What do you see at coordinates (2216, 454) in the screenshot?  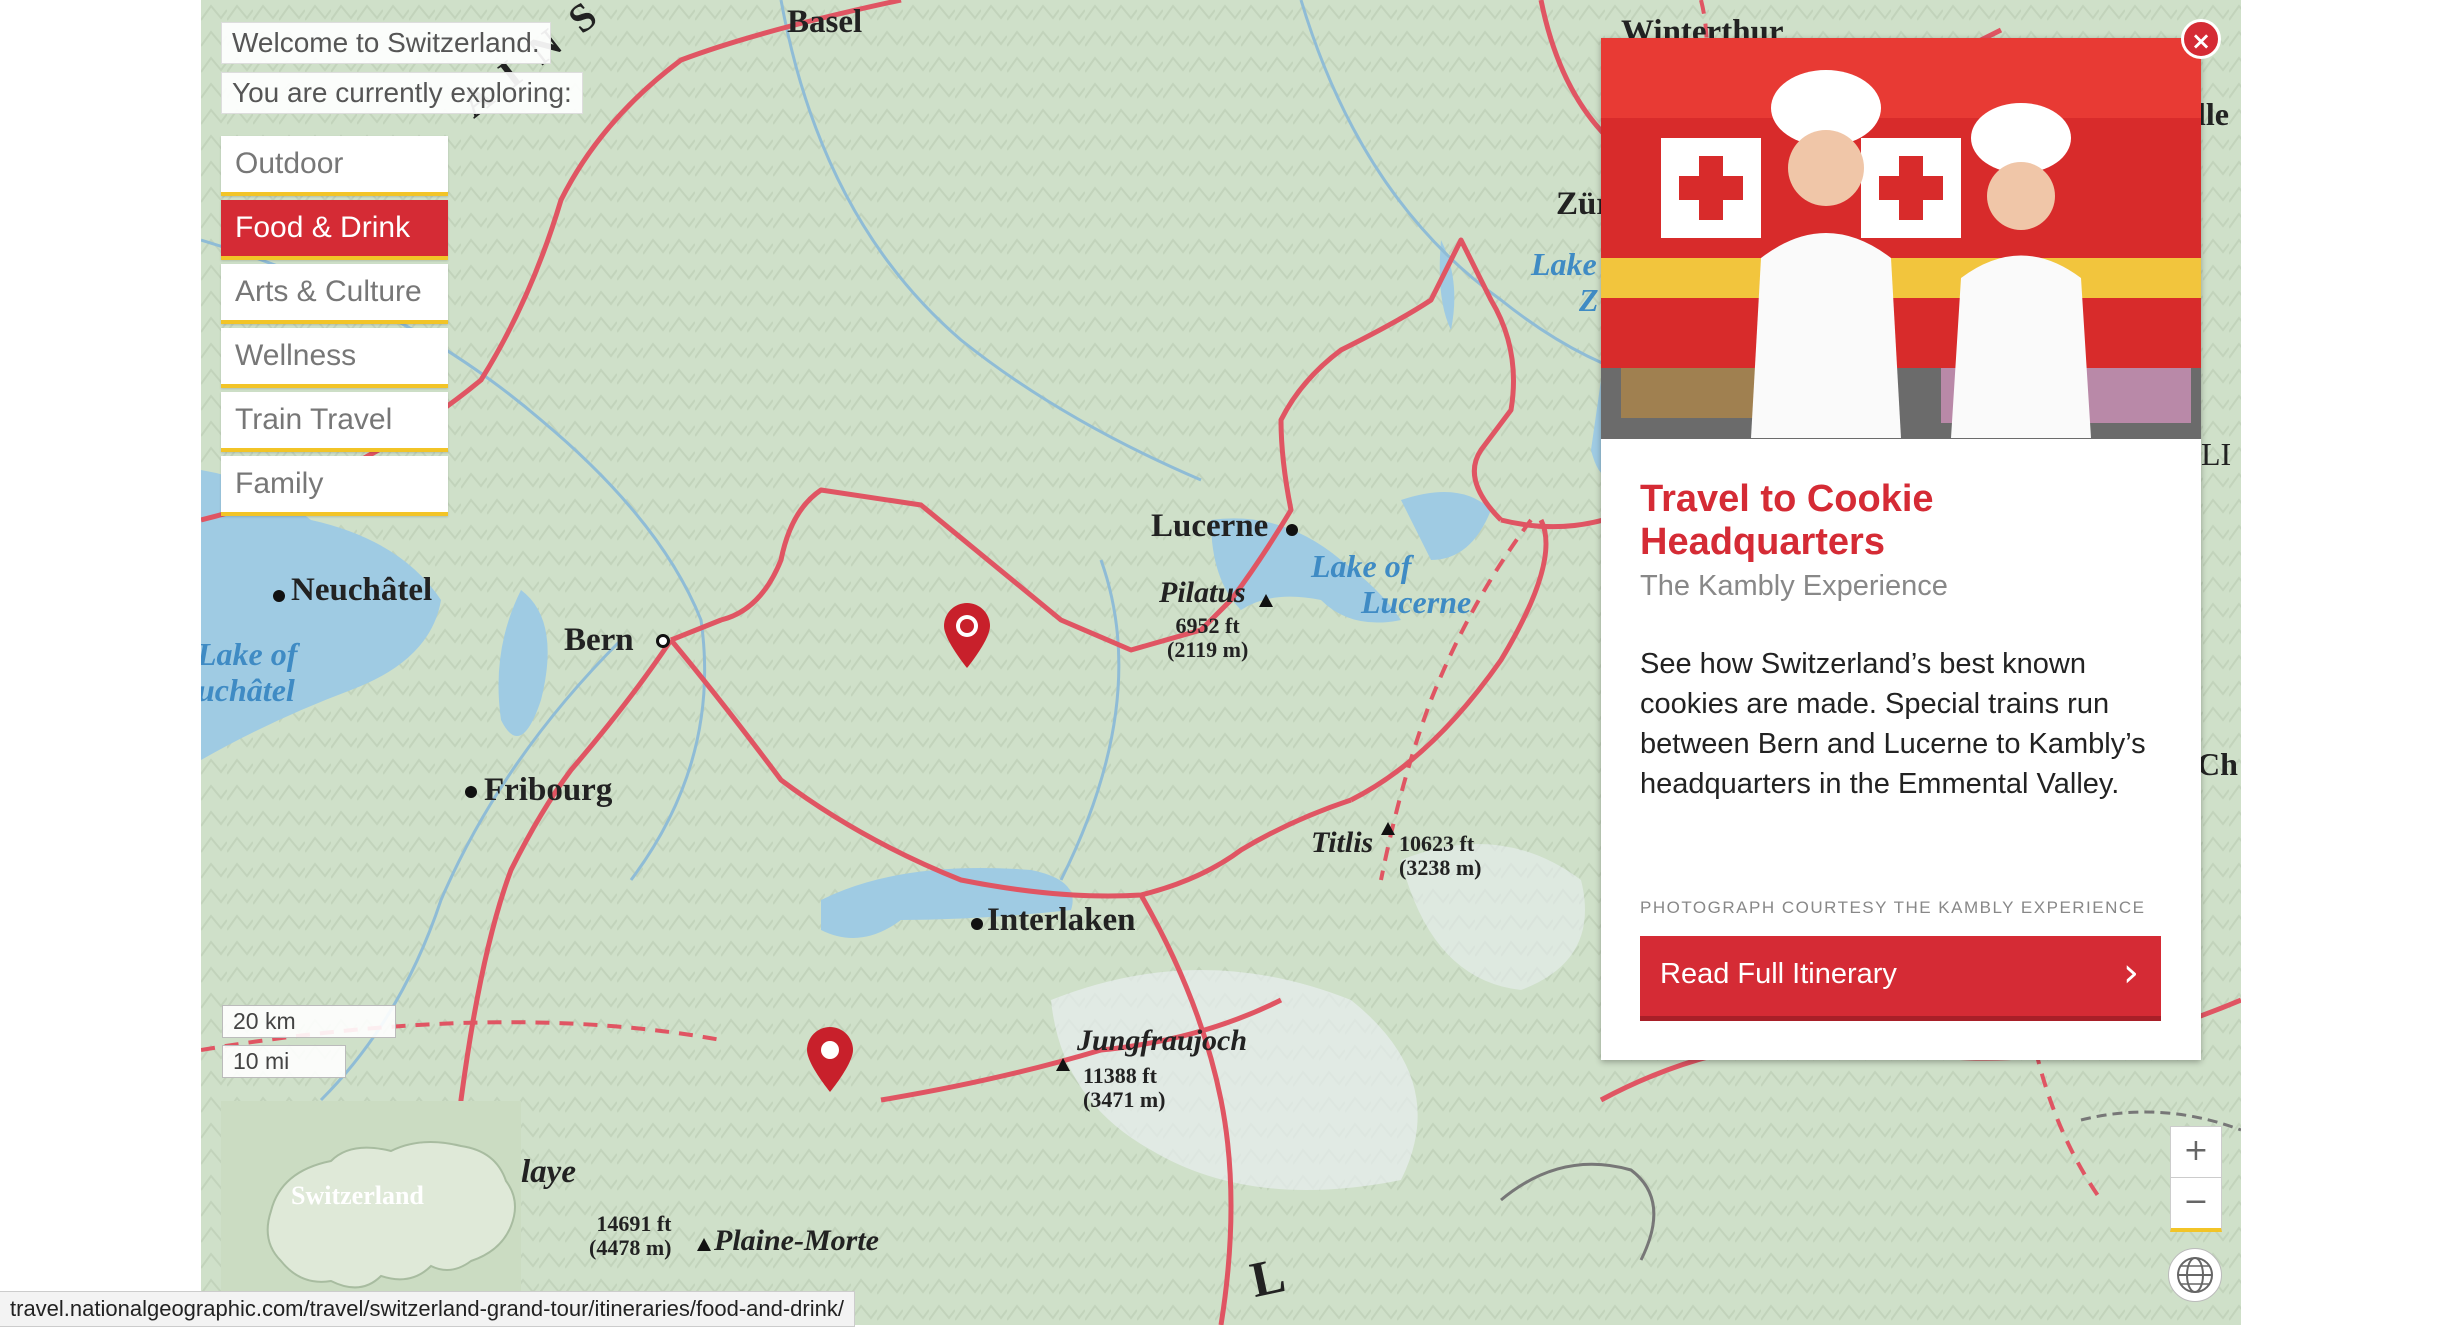 I see `label-right-partial-2: LI` at bounding box center [2216, 454].